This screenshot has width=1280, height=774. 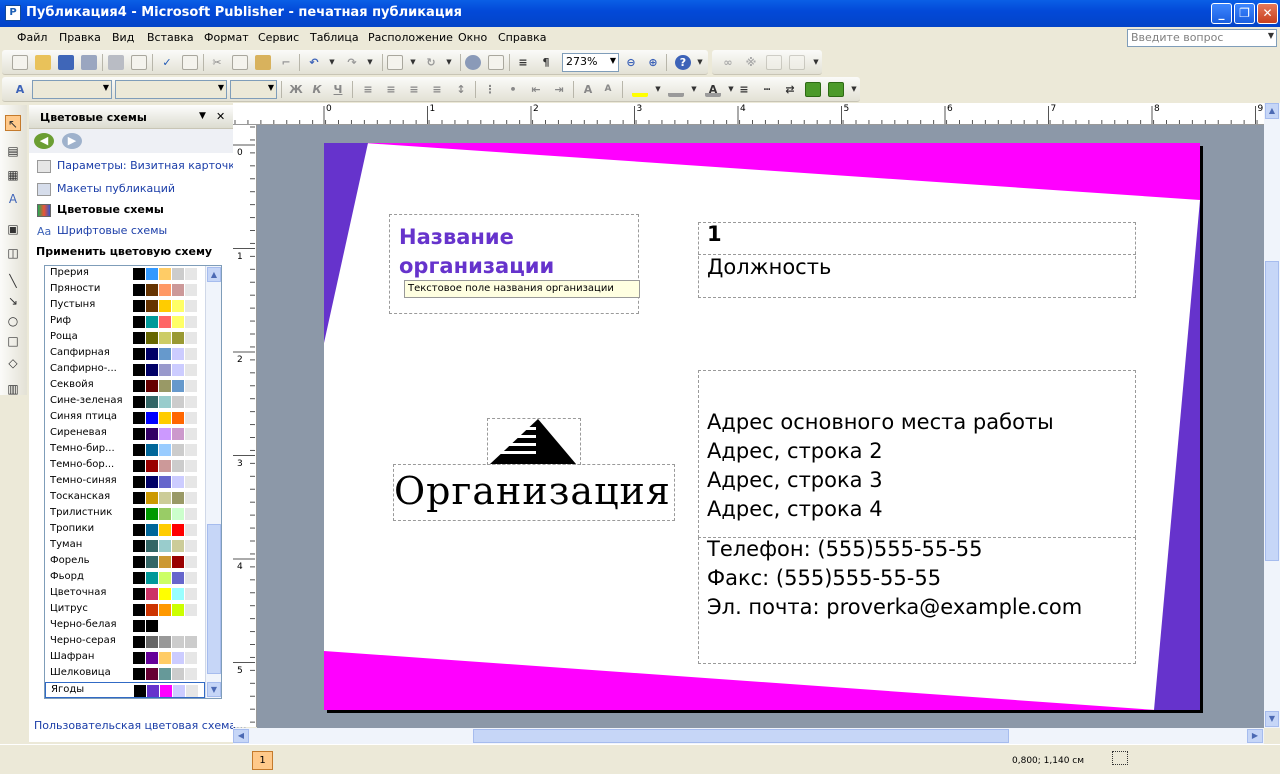 What do you see at coordinates (414, 89) in the screenshot?
I see `align-right-icon: ≡` at bounding box center [414, 89].